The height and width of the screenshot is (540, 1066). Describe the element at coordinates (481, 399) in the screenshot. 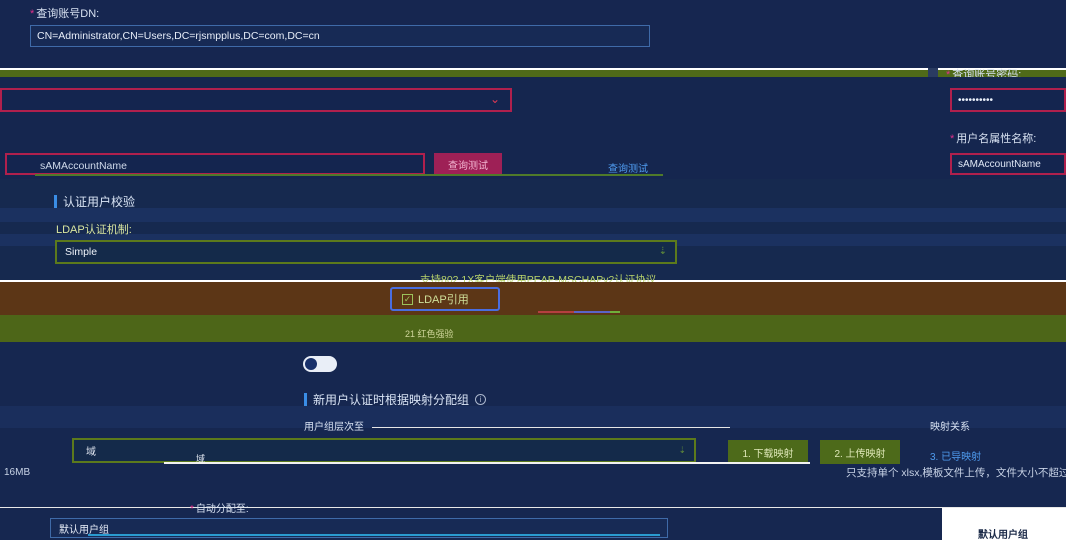

I see `info-icon: i` at that location.